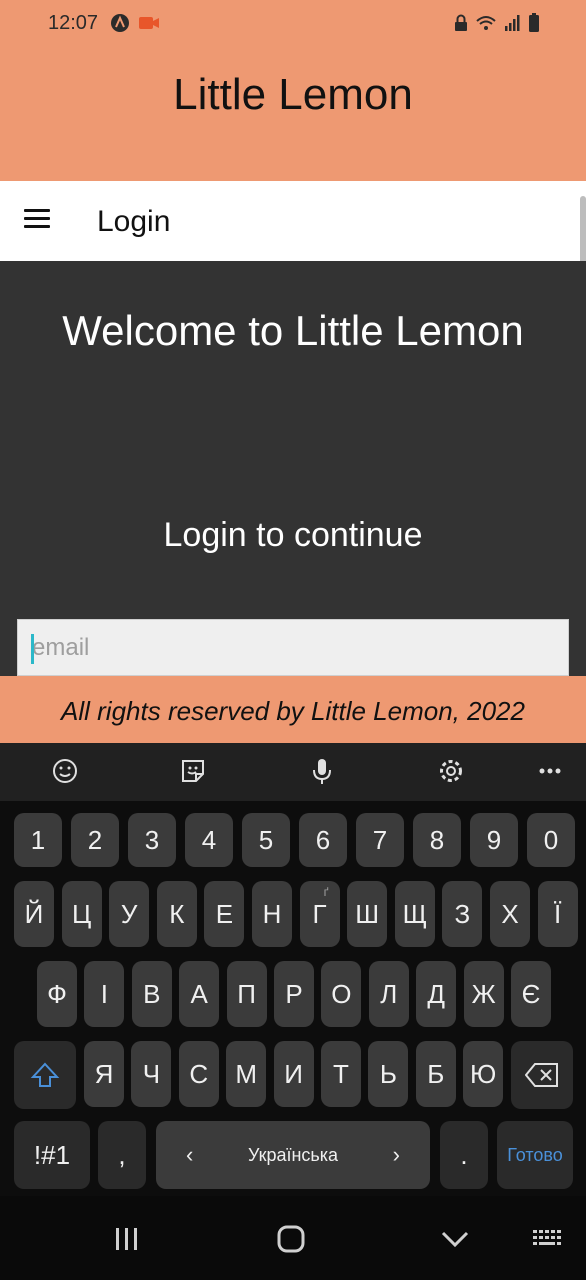  Describe the element at coordinates (535, 1155) in the screenshot. I see `done-key: Готово` at that location.